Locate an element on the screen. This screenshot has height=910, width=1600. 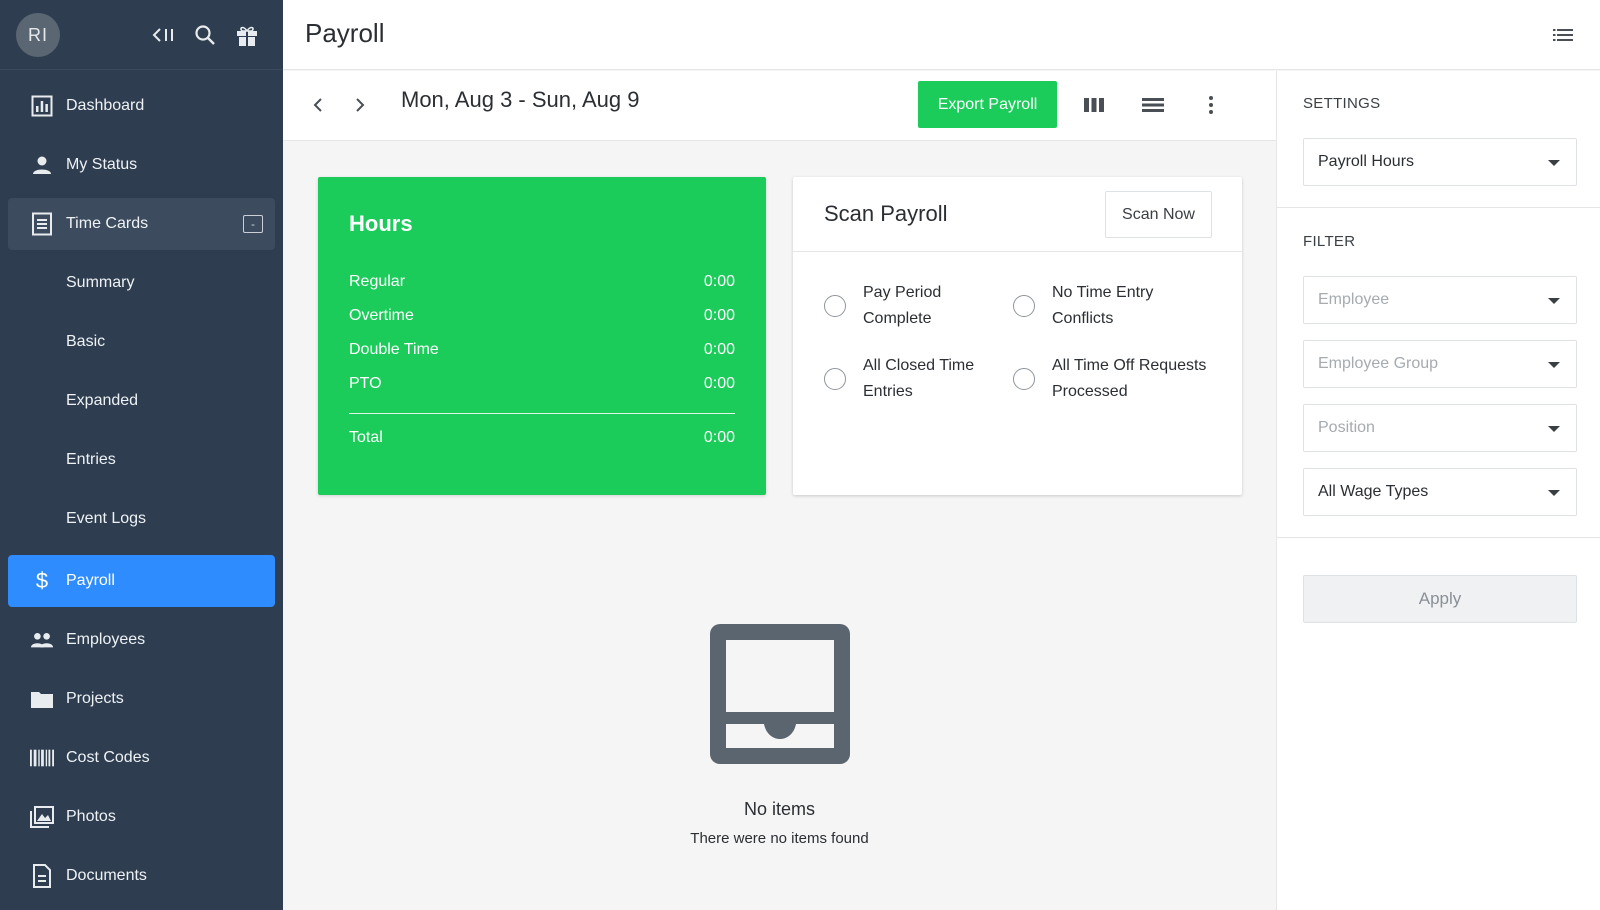
previous-period-icon is located at coordinates (318, 105).